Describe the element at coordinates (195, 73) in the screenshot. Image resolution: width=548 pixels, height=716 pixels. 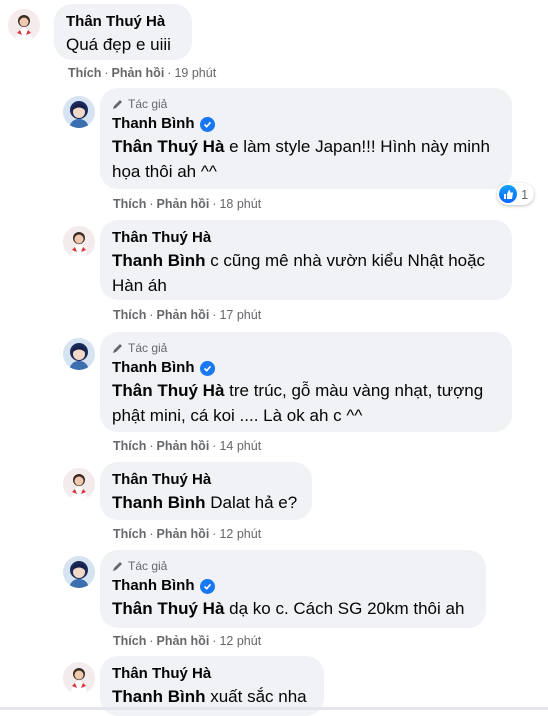
I see `comment-time: 19 phút` at that location.